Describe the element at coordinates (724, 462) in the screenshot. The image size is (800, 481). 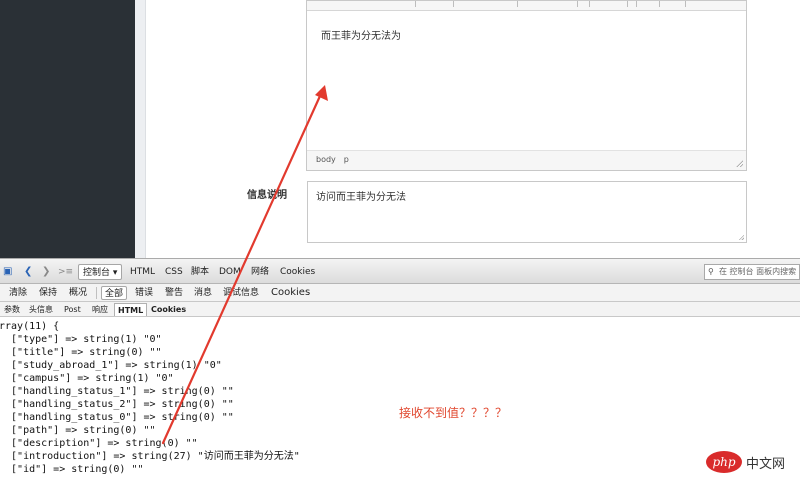
I see `php-logo: php` at that location.